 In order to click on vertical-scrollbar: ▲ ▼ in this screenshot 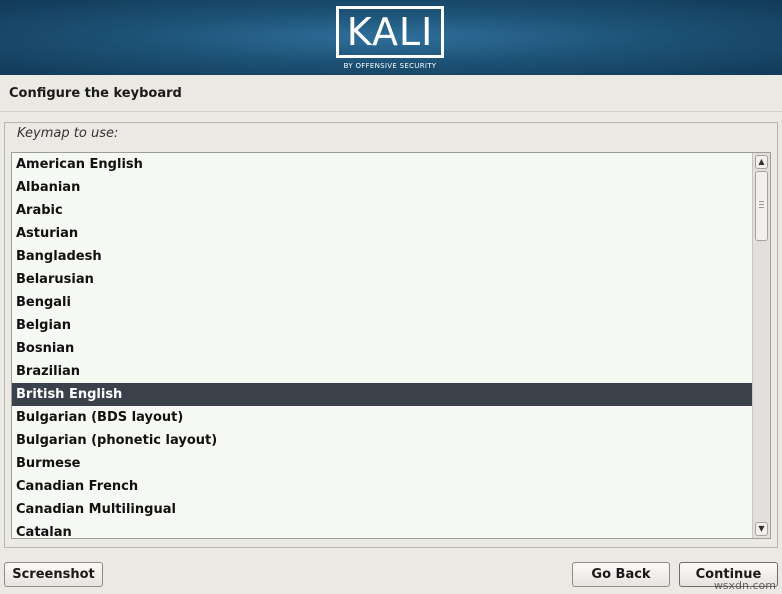, I will do `click(761, 345)`.